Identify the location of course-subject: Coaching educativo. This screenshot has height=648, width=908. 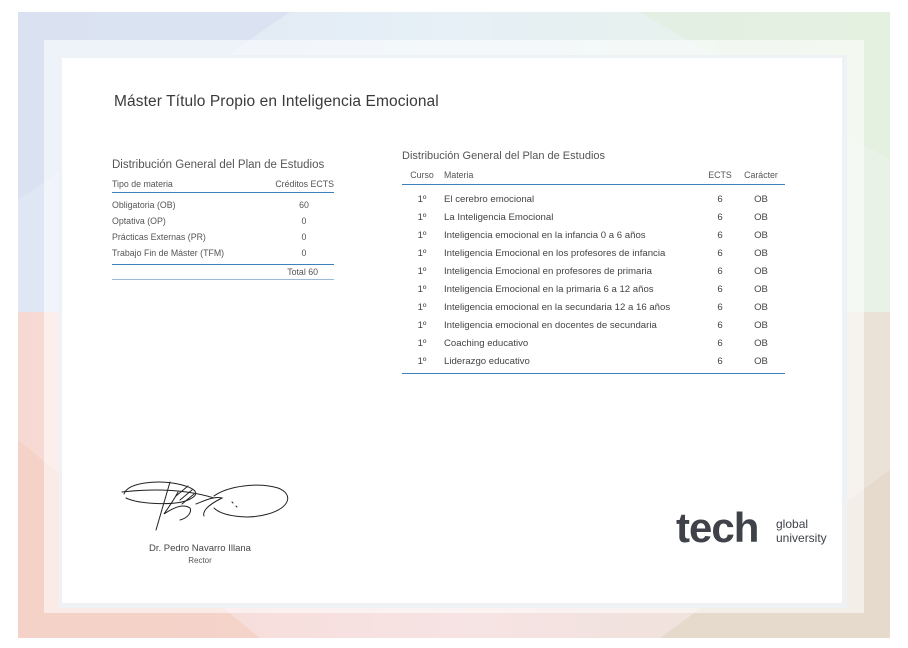
(486, 343).